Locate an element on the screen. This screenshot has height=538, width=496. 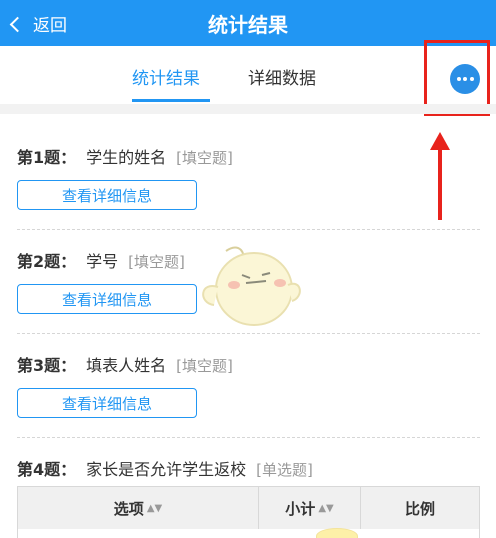
question-text: 学号 is located at coordinates (102, 261).